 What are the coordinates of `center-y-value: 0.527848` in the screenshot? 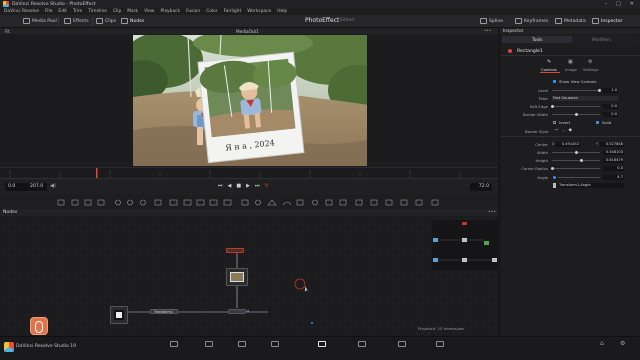 It's located at (612, 144).